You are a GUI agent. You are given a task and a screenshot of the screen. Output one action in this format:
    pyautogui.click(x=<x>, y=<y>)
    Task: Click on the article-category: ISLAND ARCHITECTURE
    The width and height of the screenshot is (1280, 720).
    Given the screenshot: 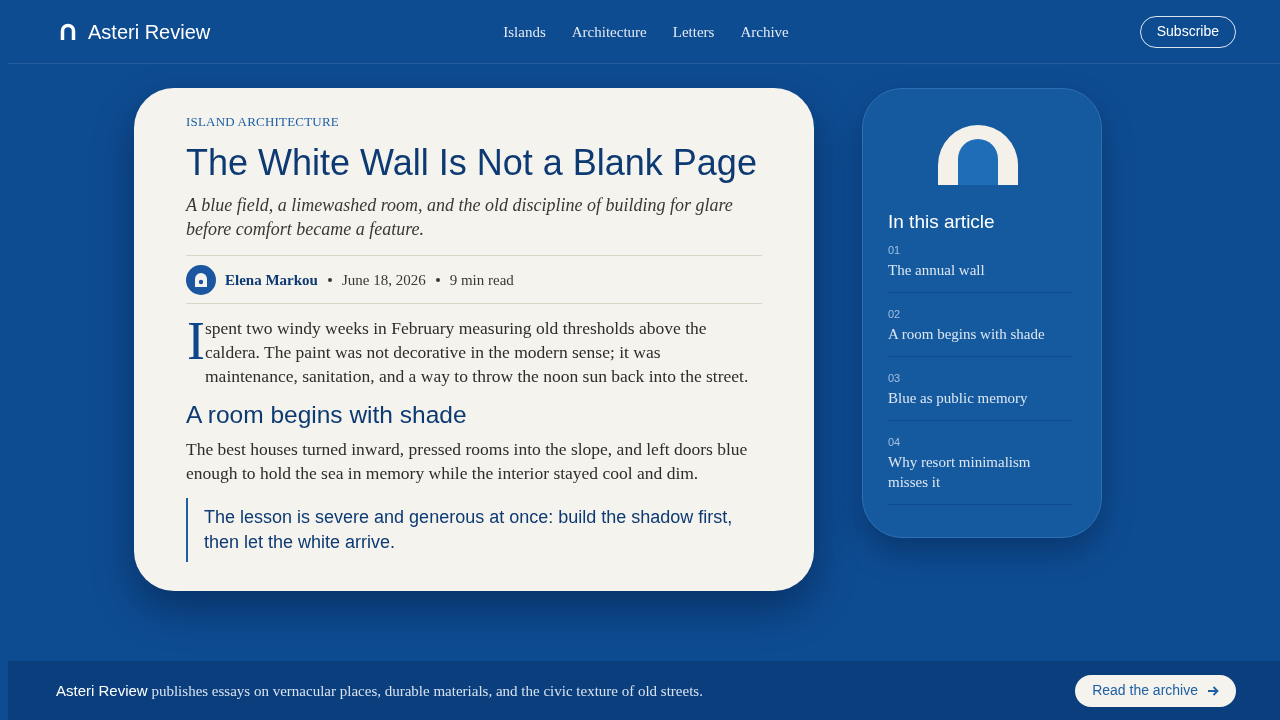 What is the action you would take?
    pyautogui.click(x=263, y=122)
    